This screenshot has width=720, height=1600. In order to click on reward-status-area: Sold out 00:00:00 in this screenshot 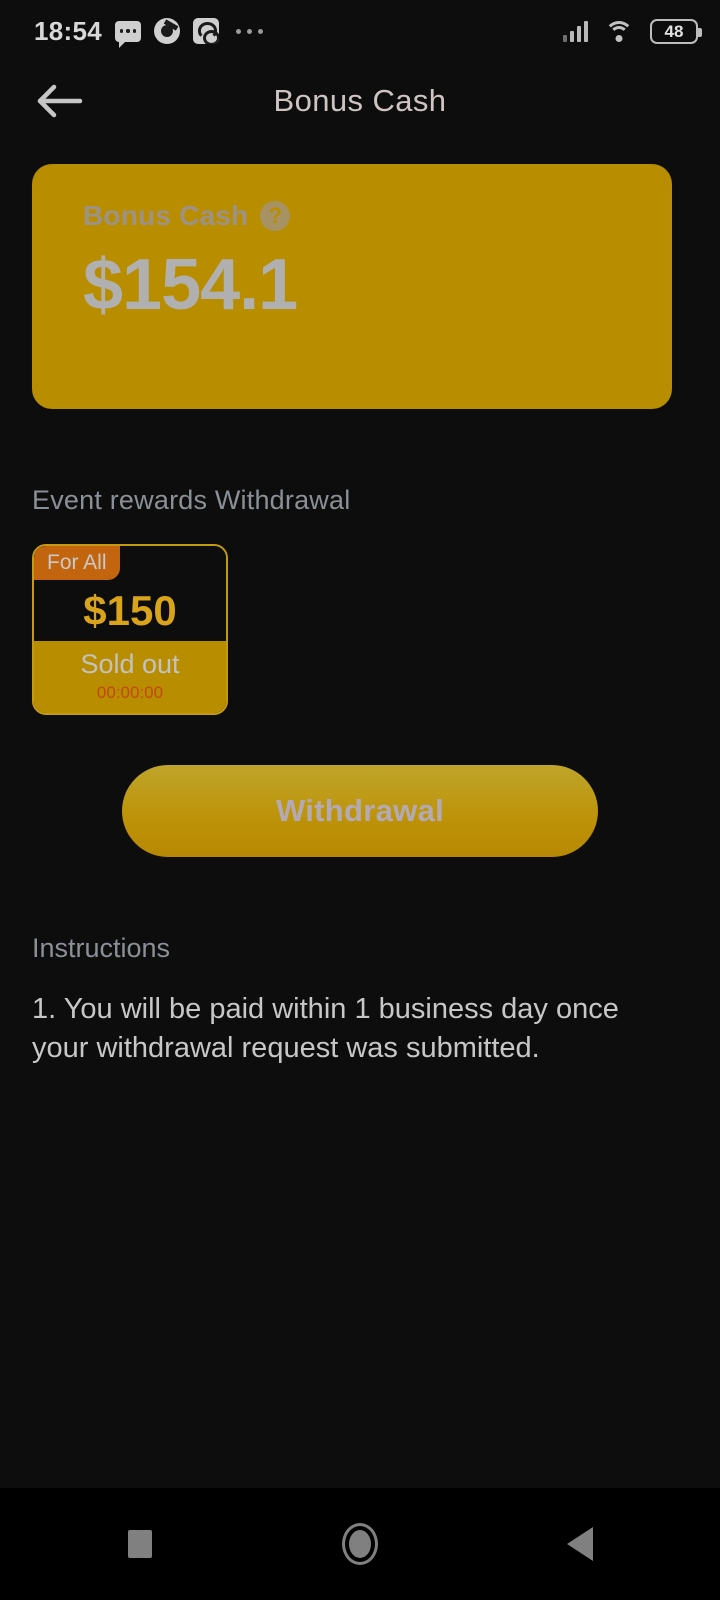, I will do `click(130, 677)`.